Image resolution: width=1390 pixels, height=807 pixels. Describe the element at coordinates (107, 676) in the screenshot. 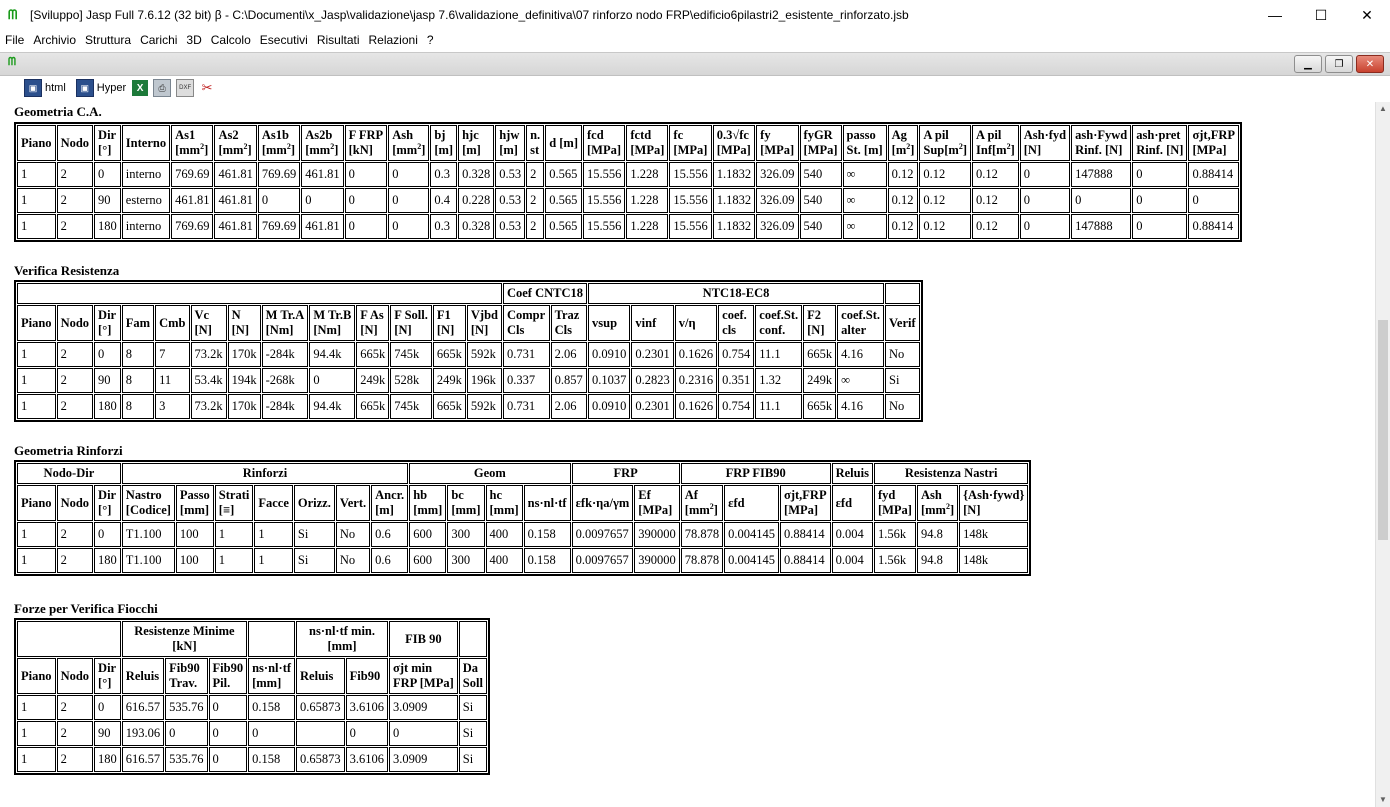

I see `column-header: Dir [°]` at that location.